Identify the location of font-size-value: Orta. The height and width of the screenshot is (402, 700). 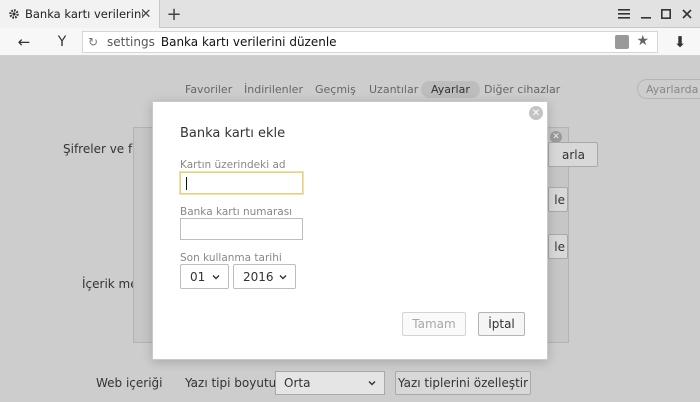
(297, 383).